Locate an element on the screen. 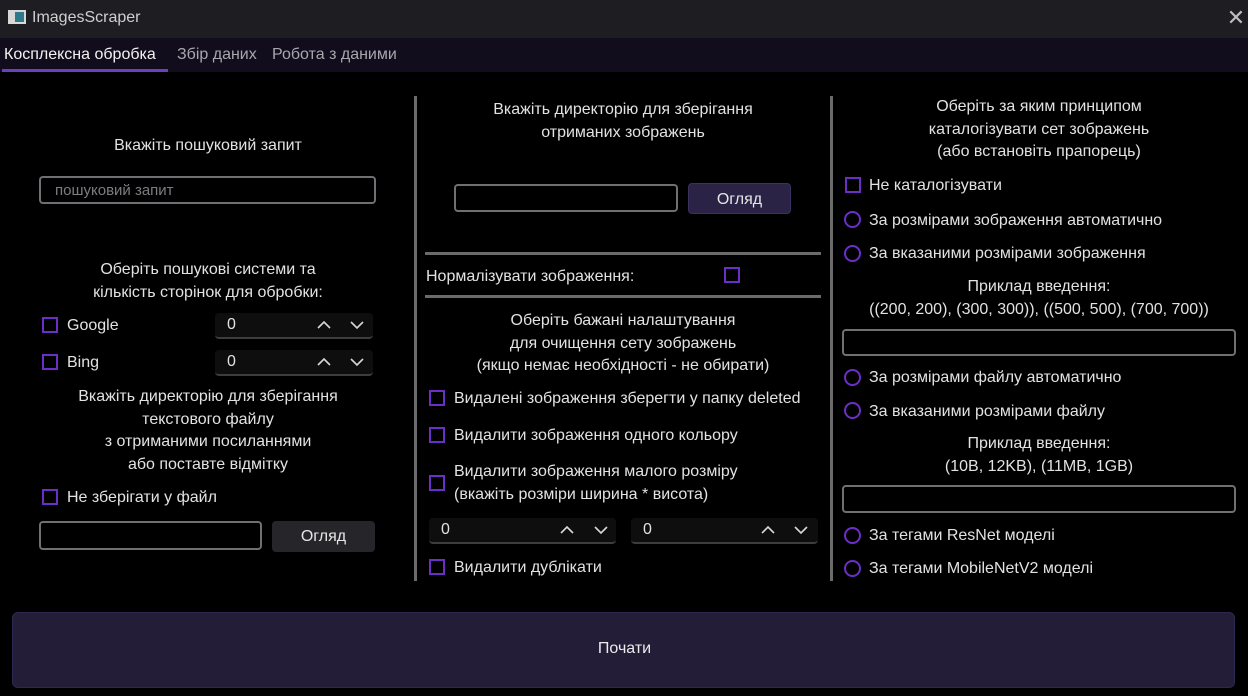 This screenshot has width=1248, height=696. images-dir-label-line: отриманих зображень is located at coordinates (623, 132).